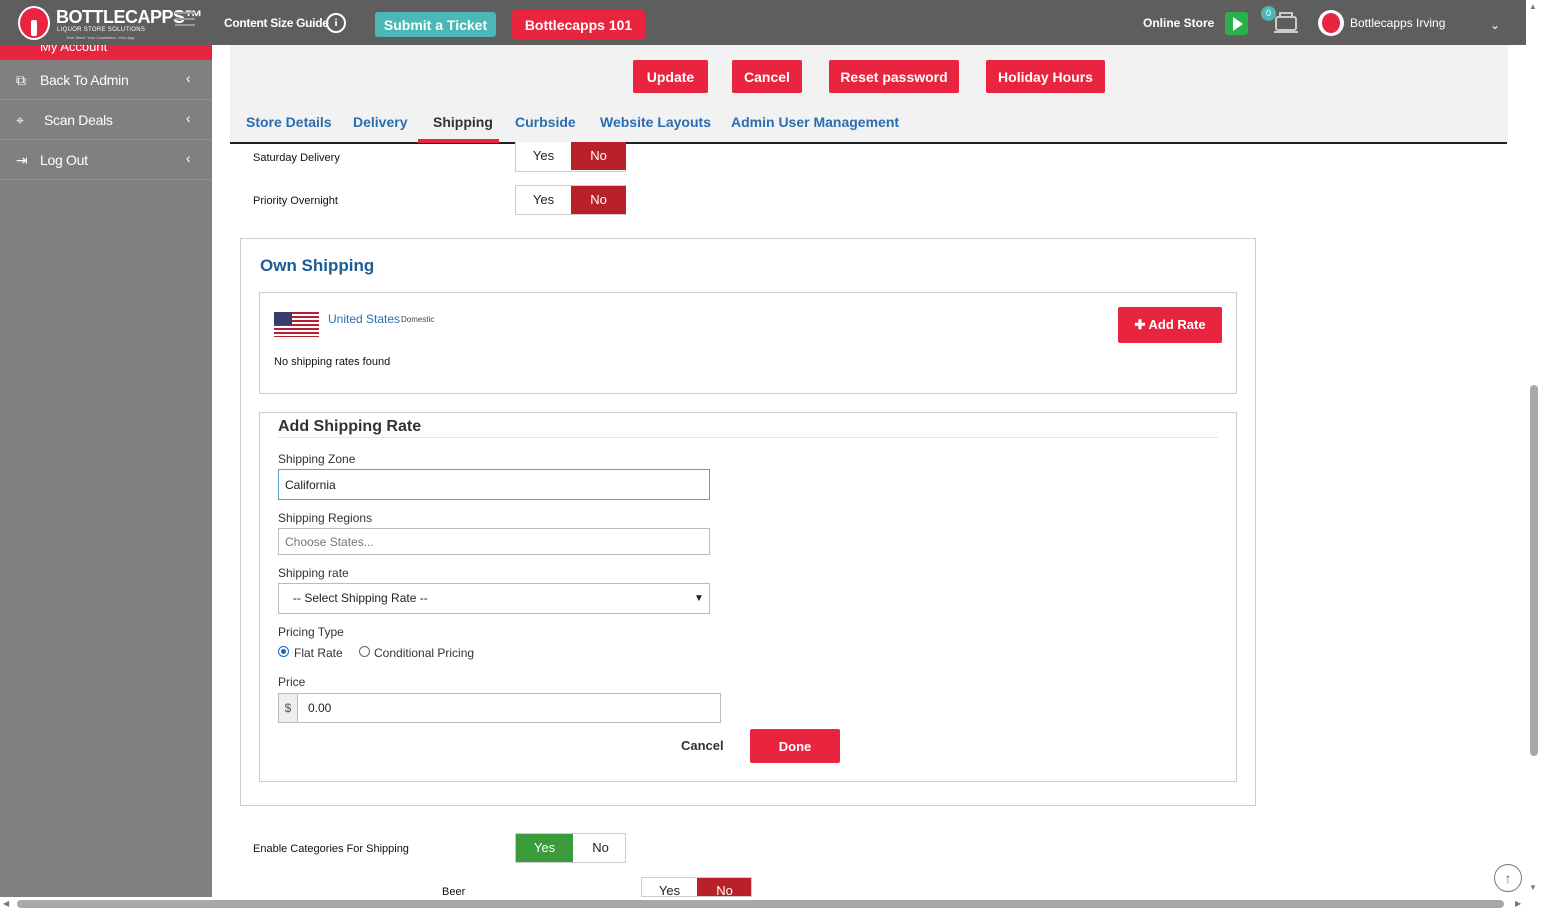 The width and height of the screenshot is (1541, 911). I want to click on logo-subtagline: Your Store. Your Customers. Your App., so click(101, 37).